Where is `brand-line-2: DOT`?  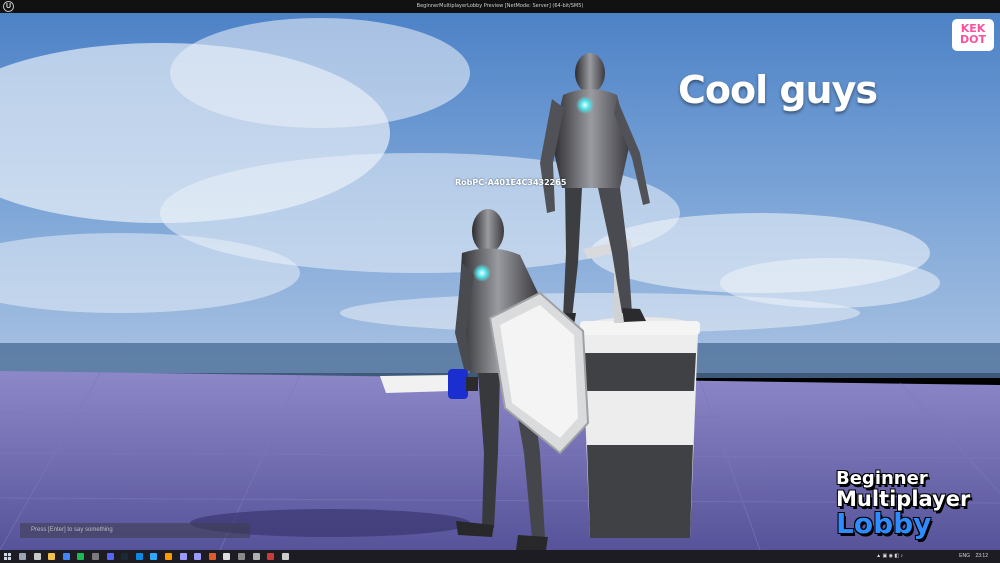
brand-line-2: DOT is located at coordinates (973, 39).